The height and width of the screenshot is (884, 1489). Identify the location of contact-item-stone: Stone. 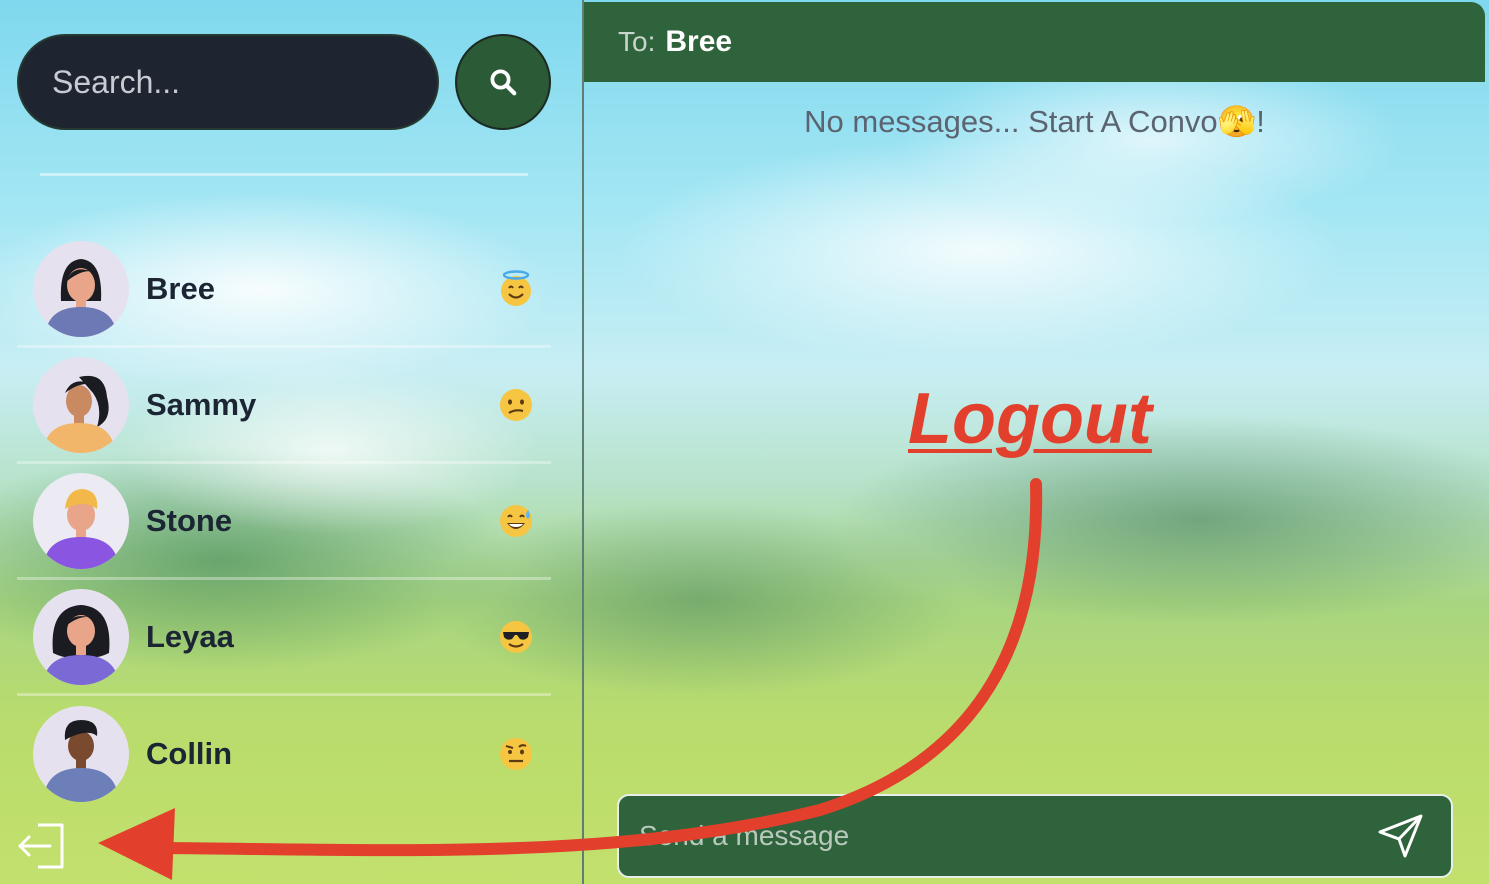
(284, 522).